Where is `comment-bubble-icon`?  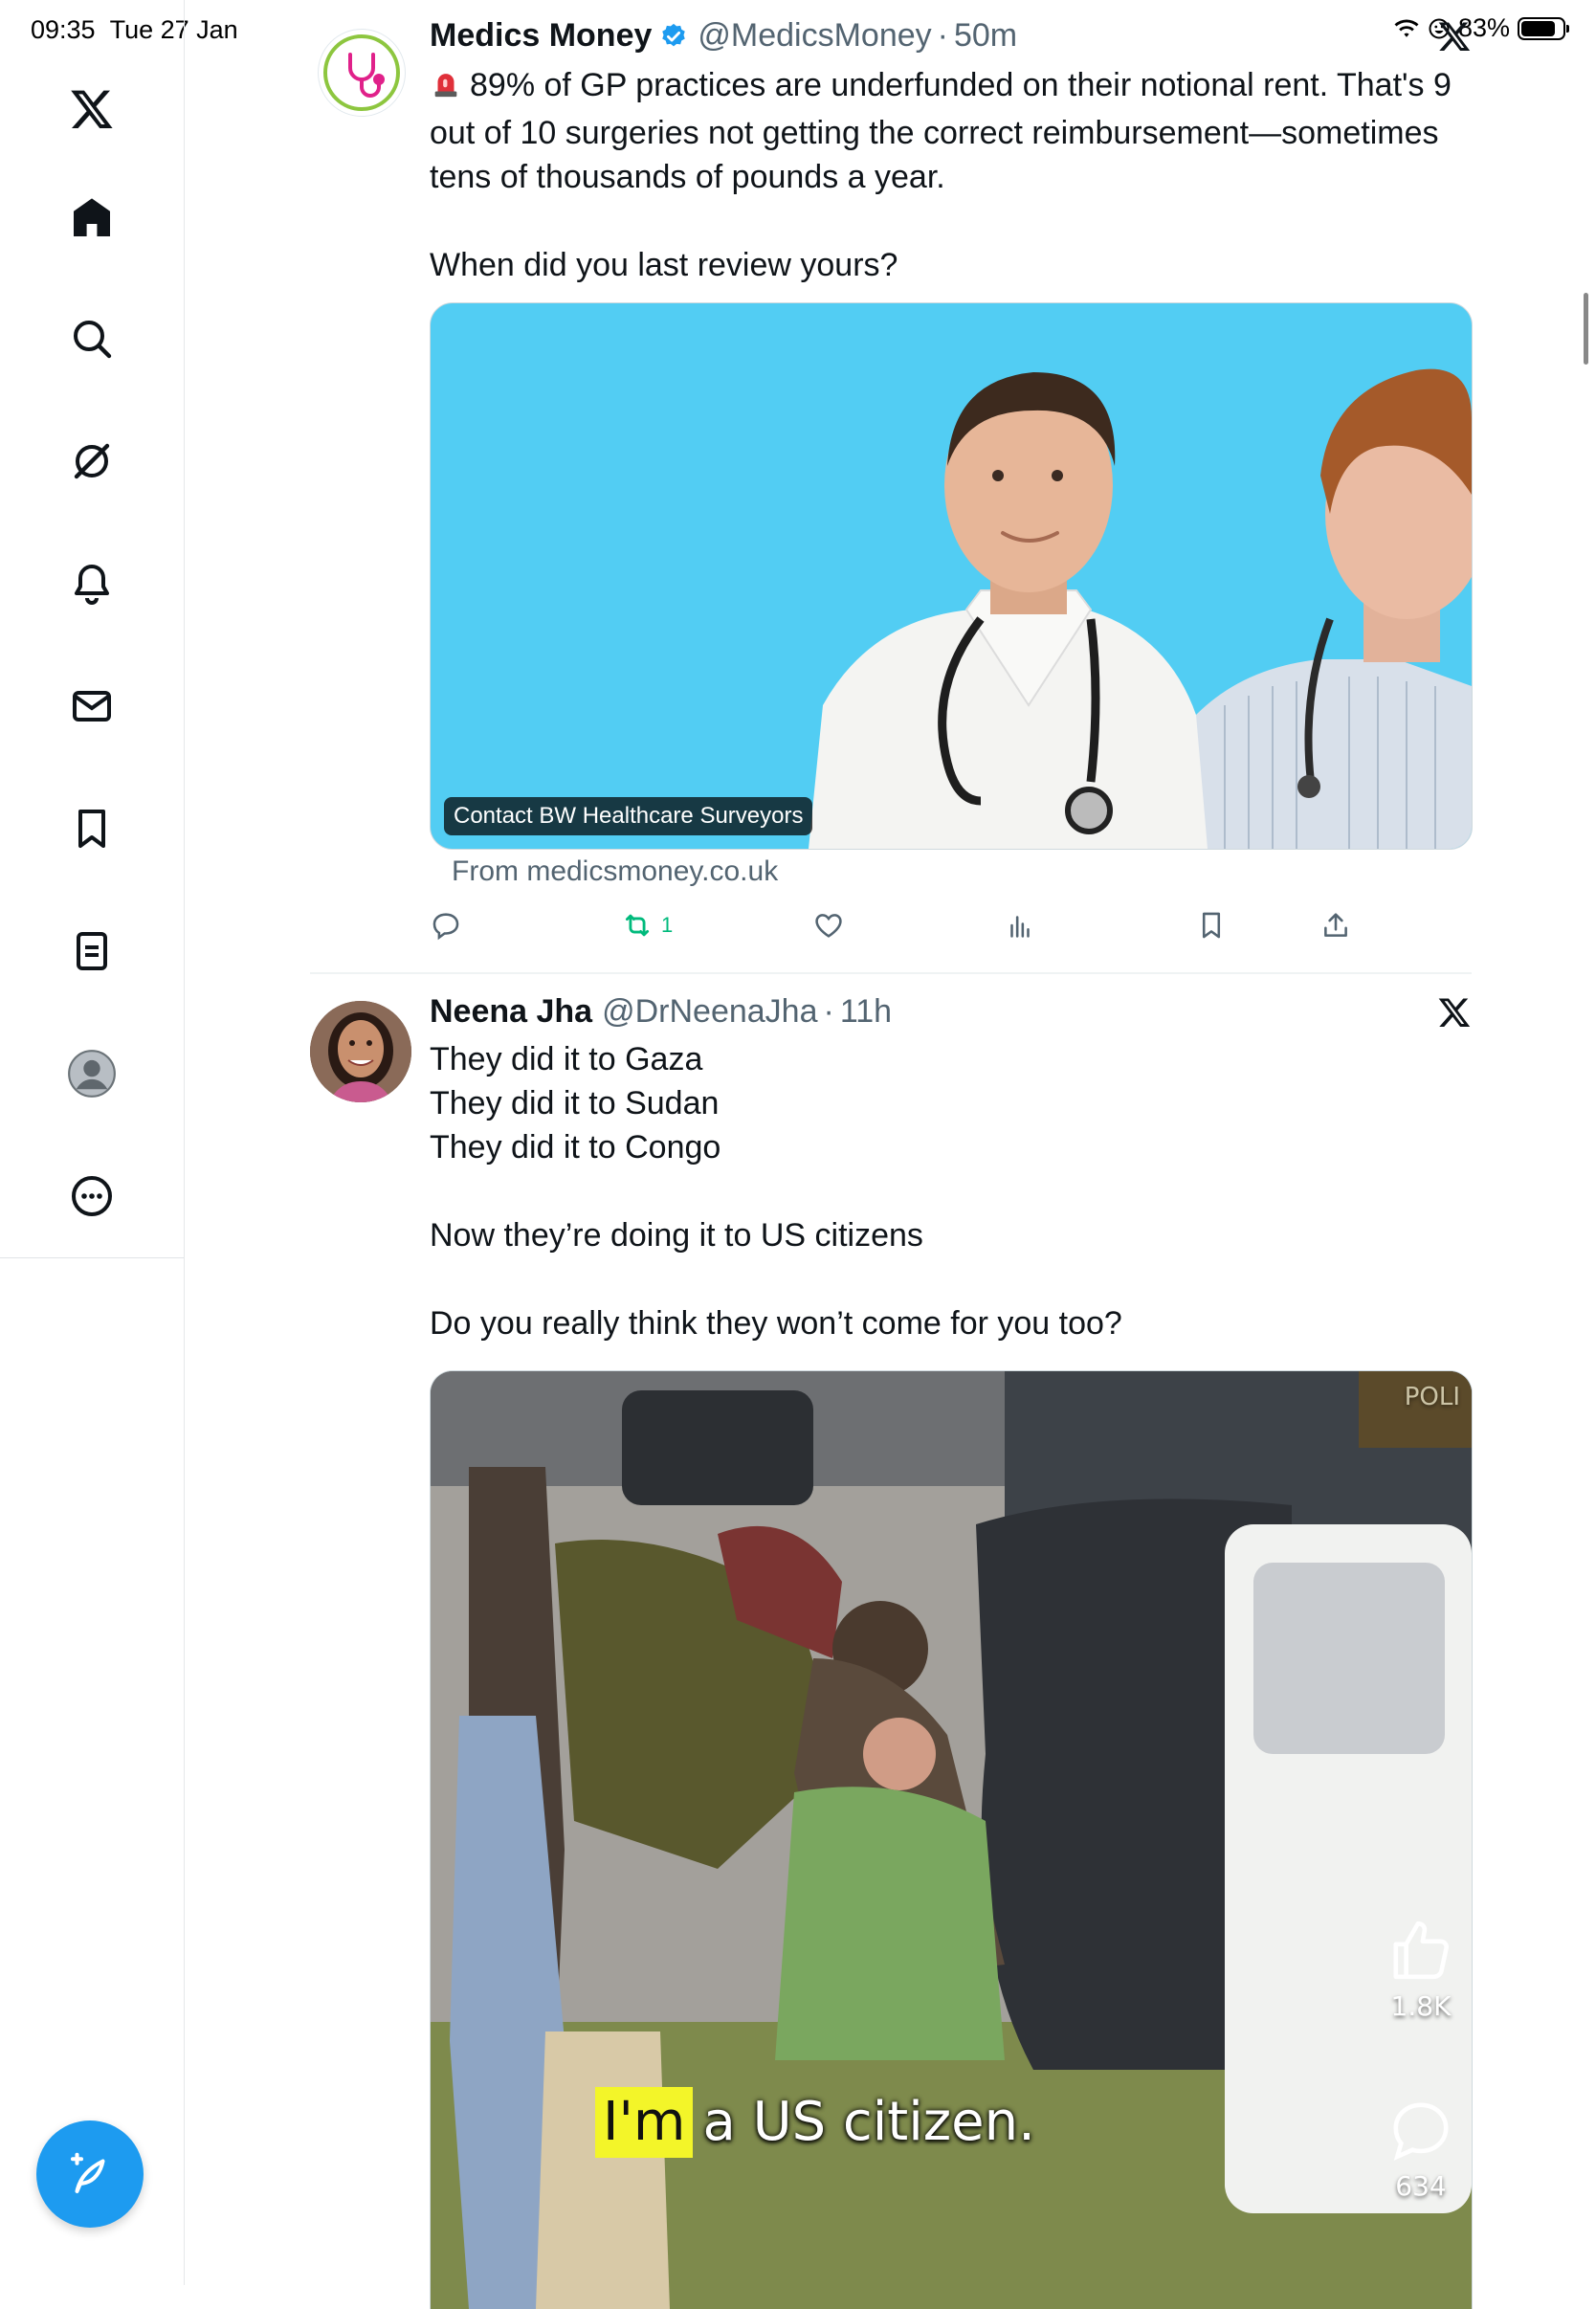
comment-bubble-icon is located at coordinates (1421, 2131).